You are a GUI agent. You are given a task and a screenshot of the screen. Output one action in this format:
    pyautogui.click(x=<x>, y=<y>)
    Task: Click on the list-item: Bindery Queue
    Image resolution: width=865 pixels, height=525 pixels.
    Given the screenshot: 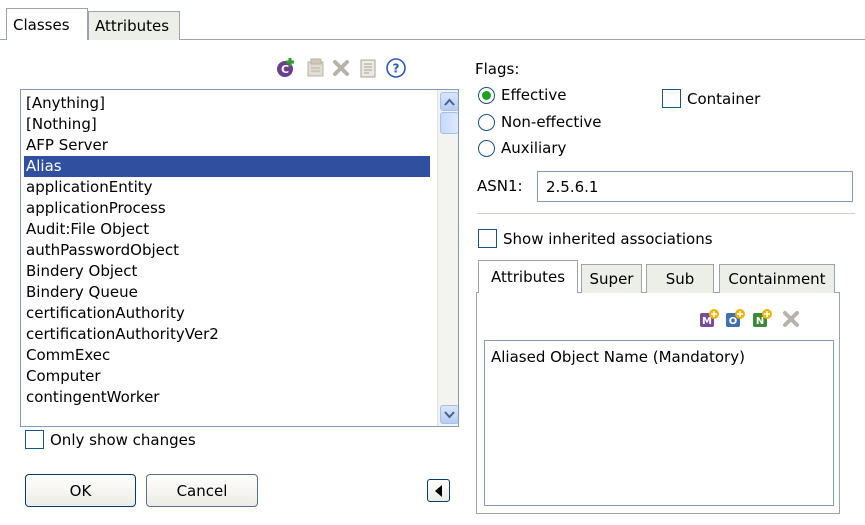 What is the action you would take?
    pyautogui.click(x=227, y=292)
    